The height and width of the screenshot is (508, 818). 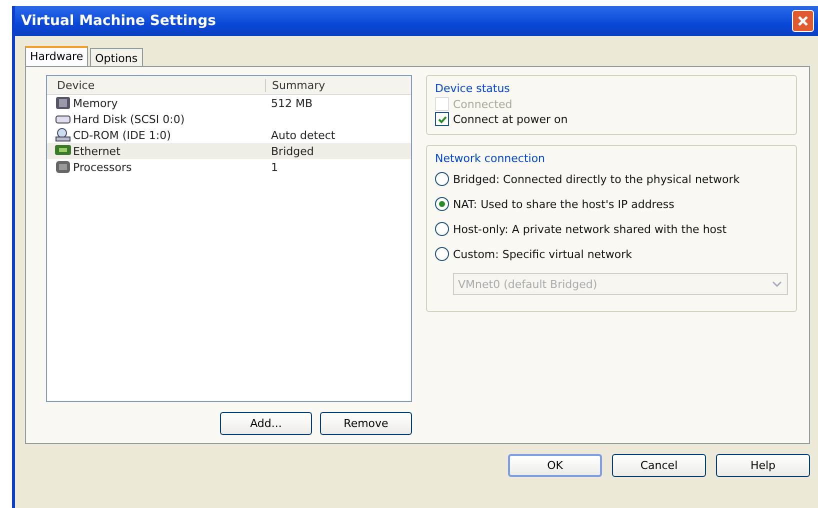 What do you see at coordinates (63, 167) in the screenshot?
I see `processor-icon` at bounding box center [63, 167].